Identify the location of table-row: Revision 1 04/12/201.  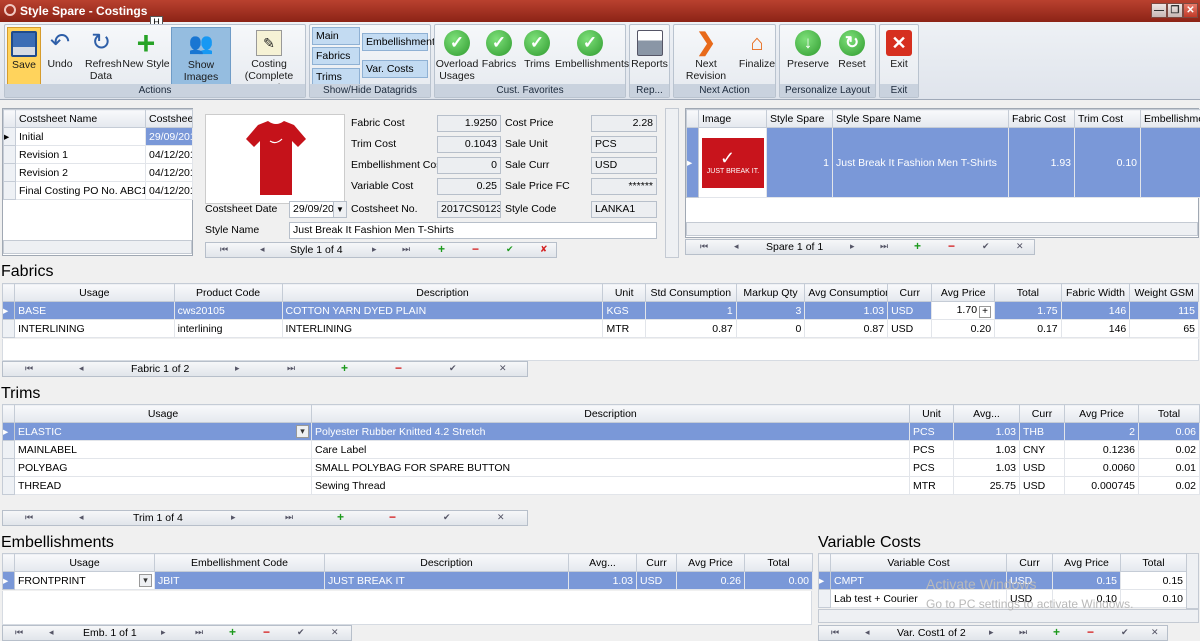
(98, 154).